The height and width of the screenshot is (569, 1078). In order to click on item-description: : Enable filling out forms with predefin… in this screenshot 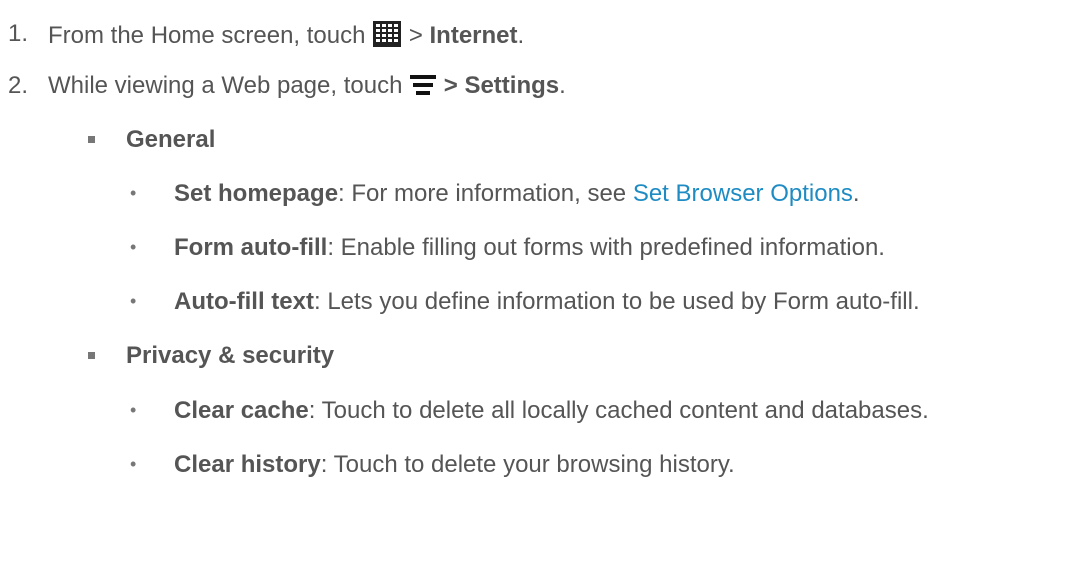, I will do `click(606, 247)`.